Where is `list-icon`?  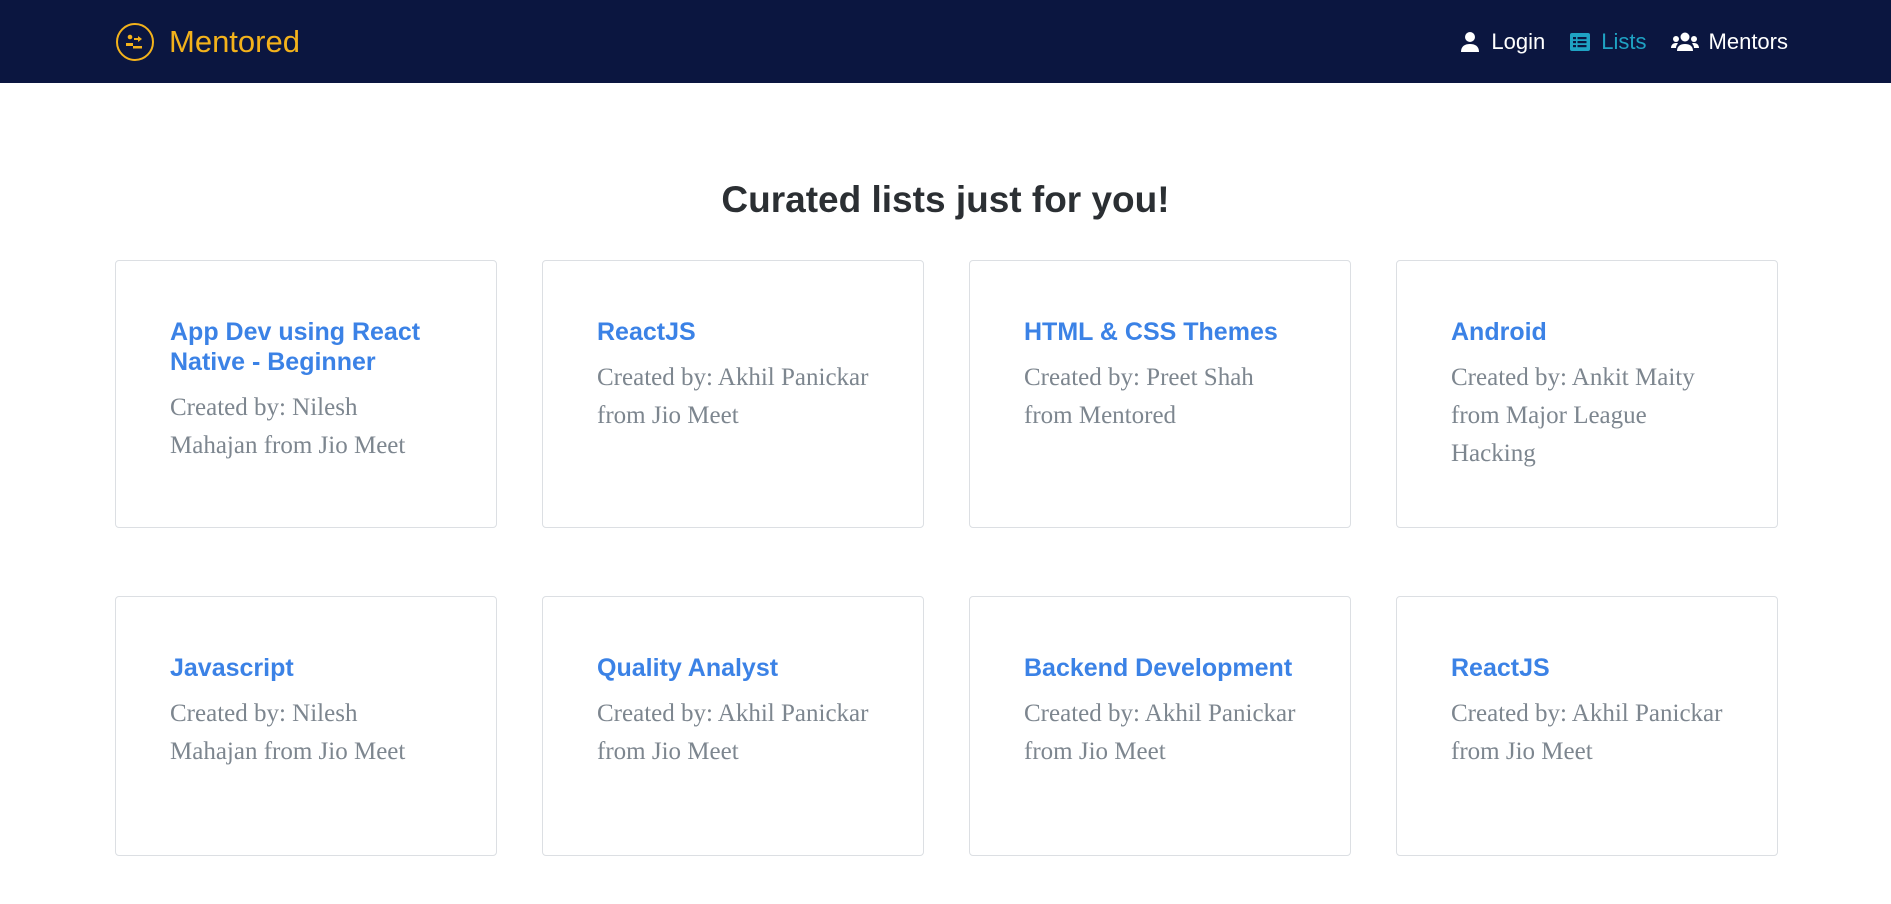
list-icon is located at coordinates (1580, 41).